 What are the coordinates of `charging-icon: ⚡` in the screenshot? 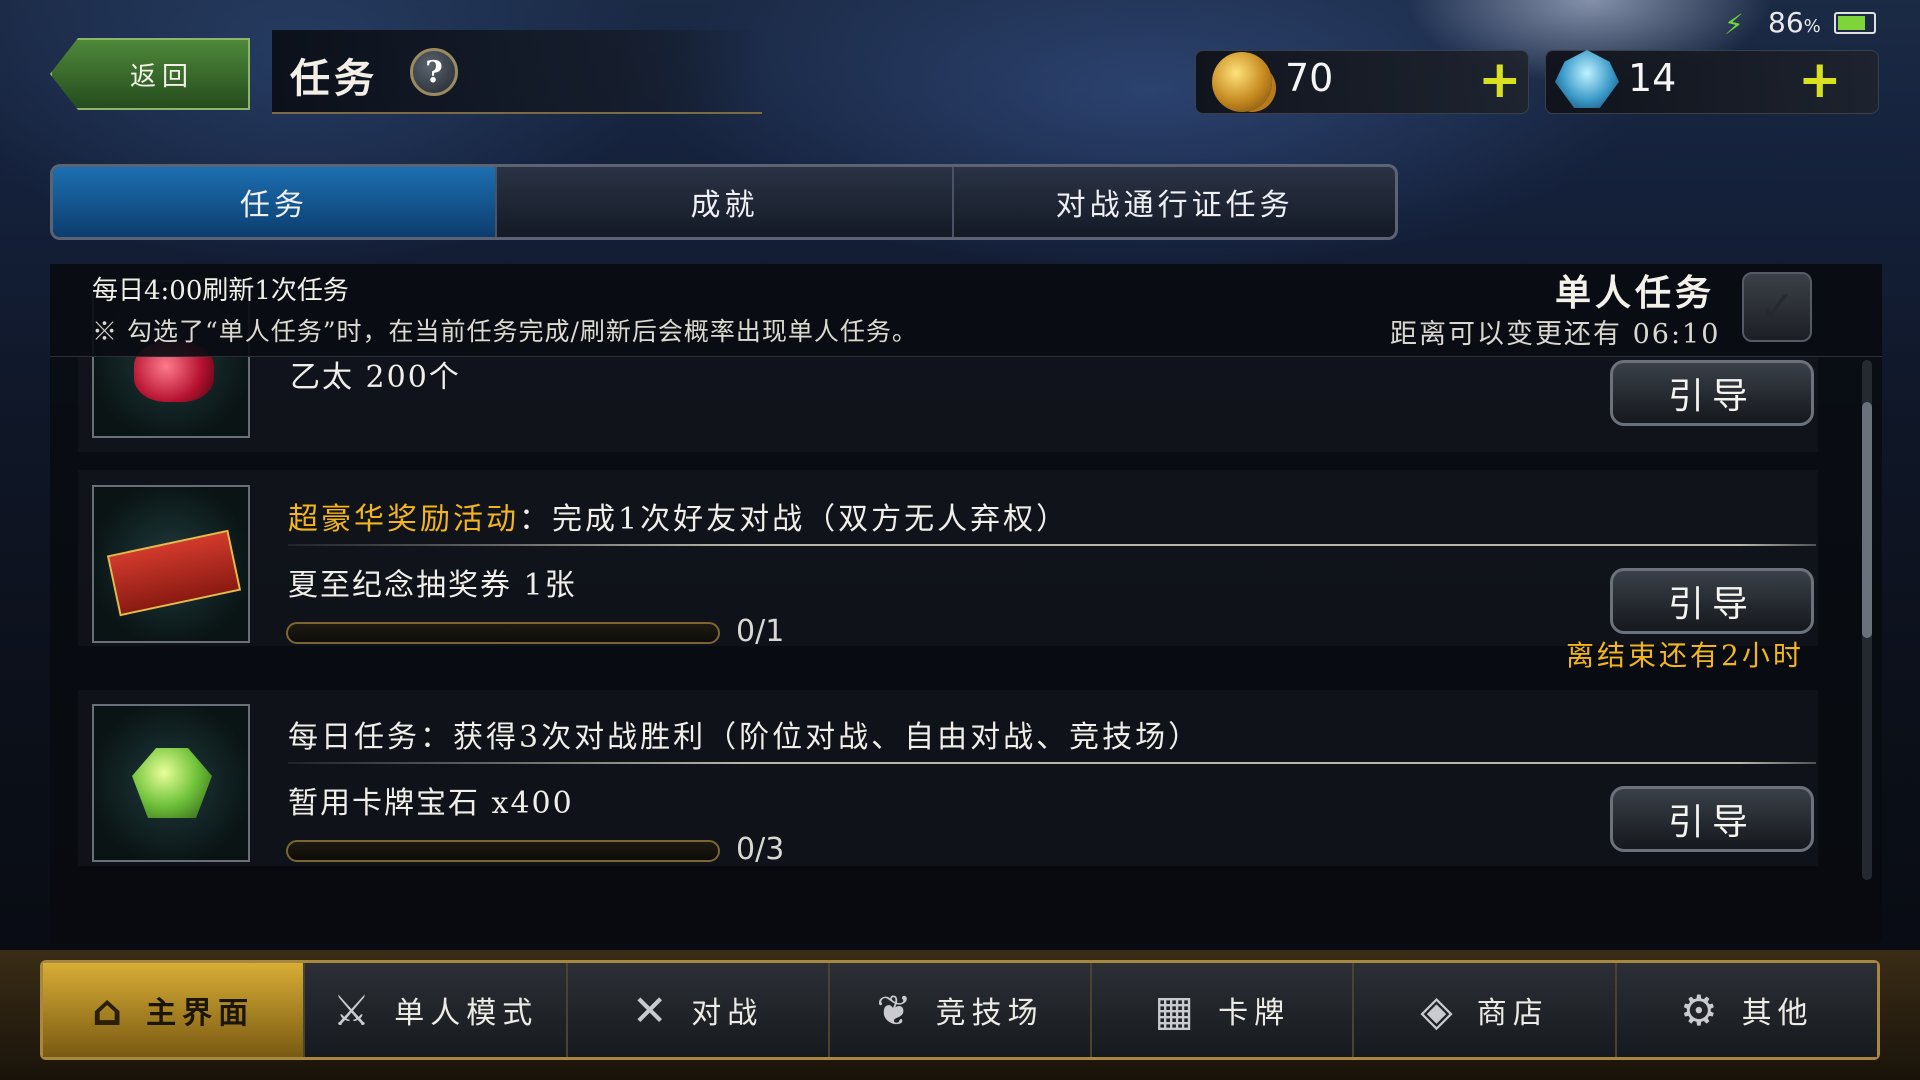 It's located at (1734, 24).